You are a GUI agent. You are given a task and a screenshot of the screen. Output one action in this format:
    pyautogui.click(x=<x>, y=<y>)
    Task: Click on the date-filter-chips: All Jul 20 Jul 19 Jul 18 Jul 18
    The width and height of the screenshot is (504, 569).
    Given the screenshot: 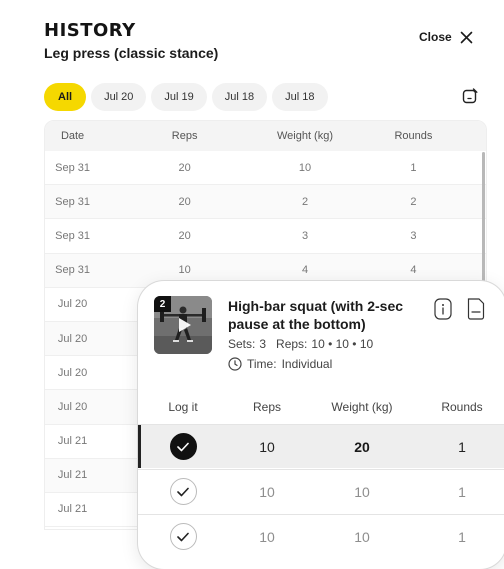 What is the action you would take?
    pyautogui.click(x=186, y=97)
    